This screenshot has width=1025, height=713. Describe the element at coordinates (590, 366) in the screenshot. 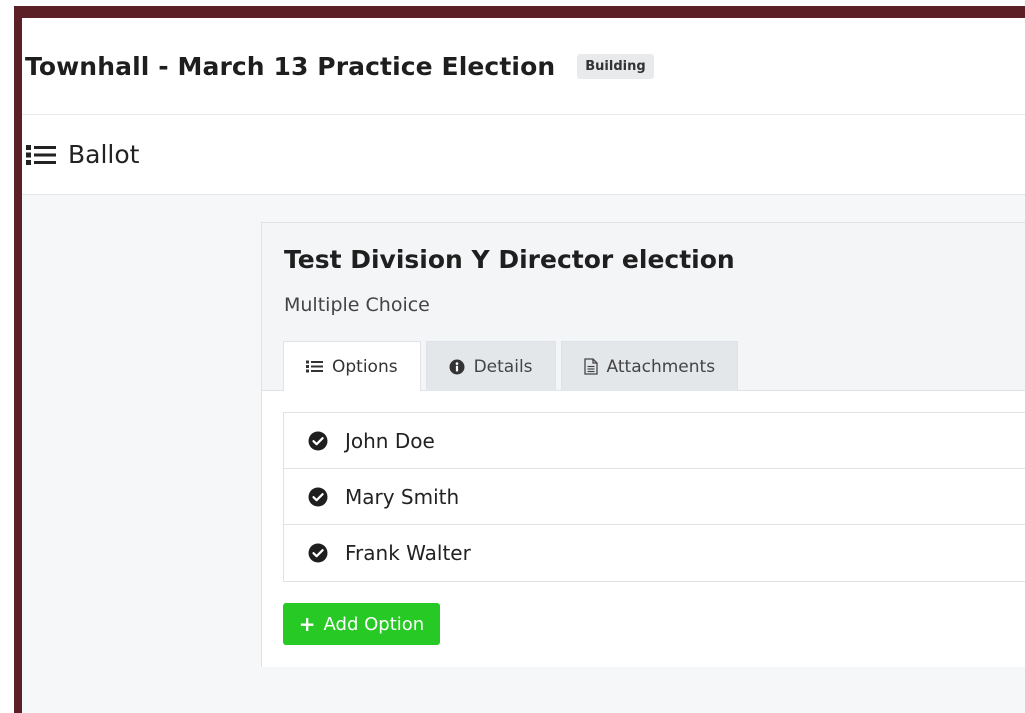

I see `document-icon` at that location.